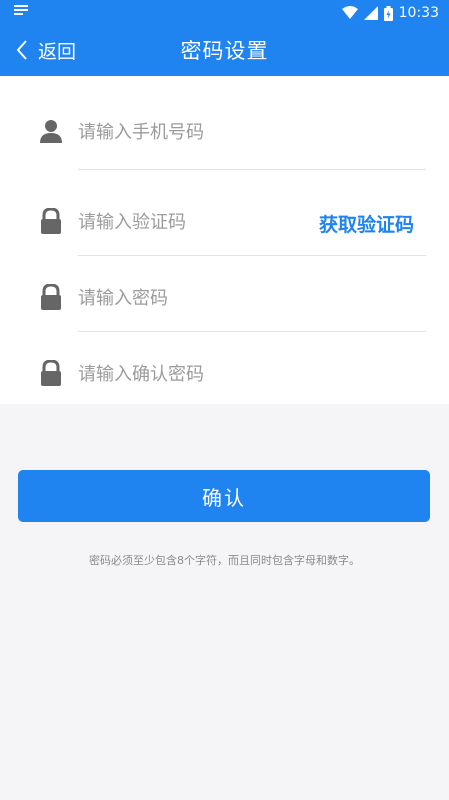 This screenshot has width=449, height=800. What do you see at coordinates (349, 12) in the screenshot?
I see `wifi-icon` at bounding box center [349, 12].